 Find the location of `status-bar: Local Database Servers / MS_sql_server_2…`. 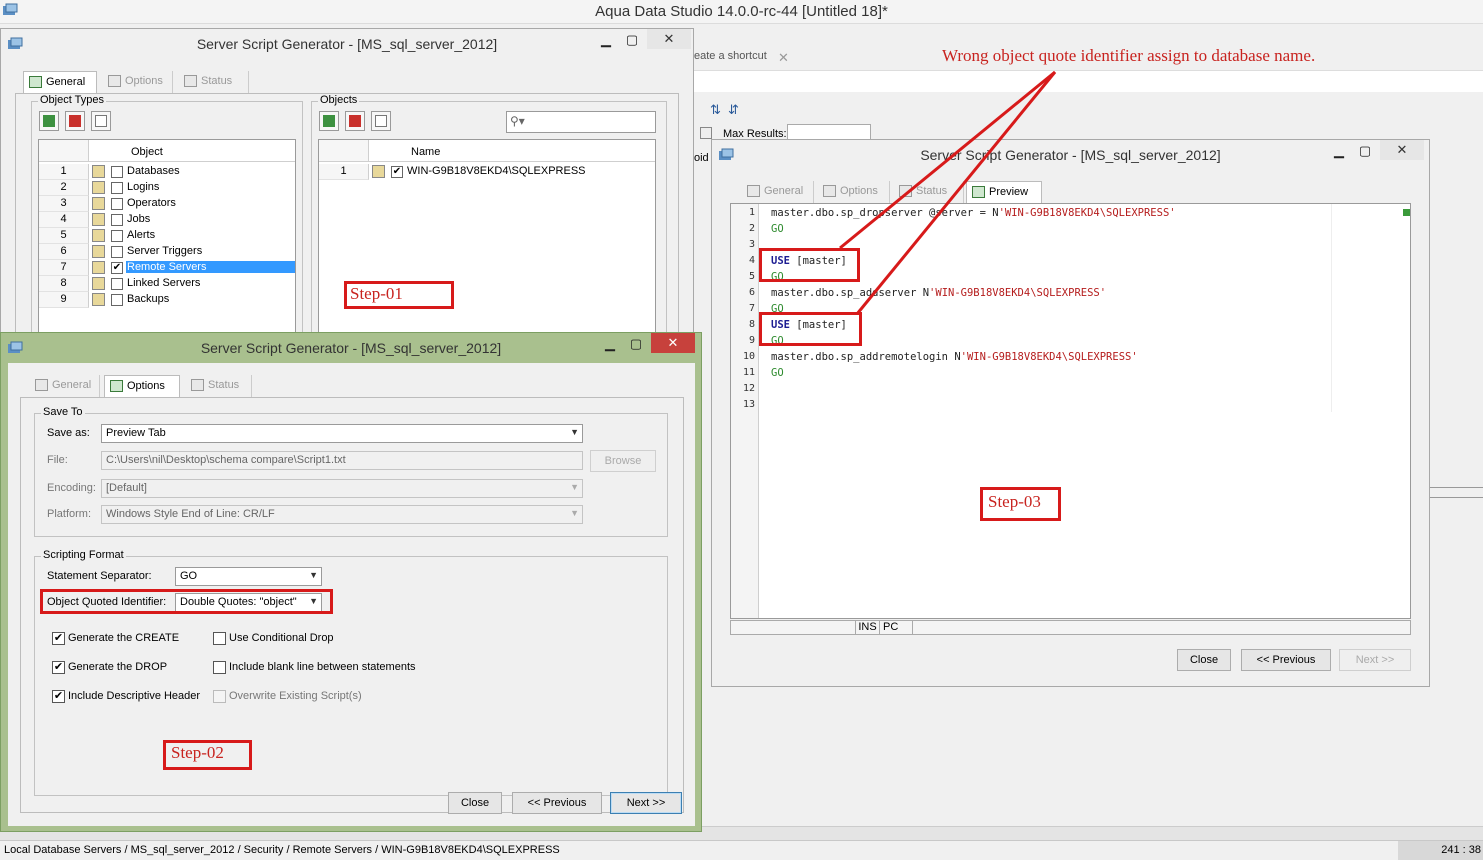

status-bar: Local Database Servers / MS_sql_server_2… is located at coordinates (741, 850).